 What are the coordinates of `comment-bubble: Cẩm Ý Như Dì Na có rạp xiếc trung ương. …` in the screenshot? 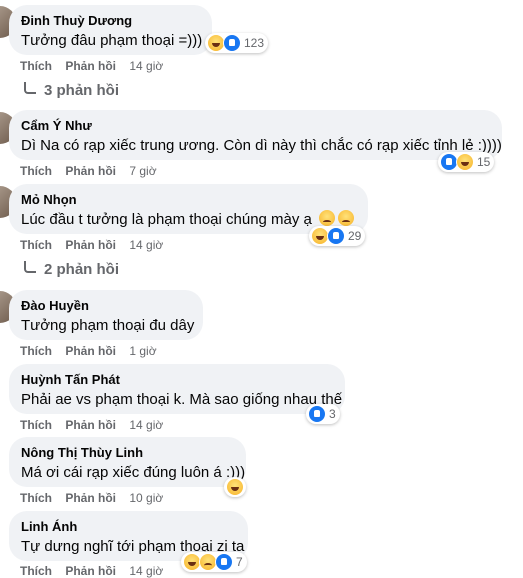 It's located at (255, 135).